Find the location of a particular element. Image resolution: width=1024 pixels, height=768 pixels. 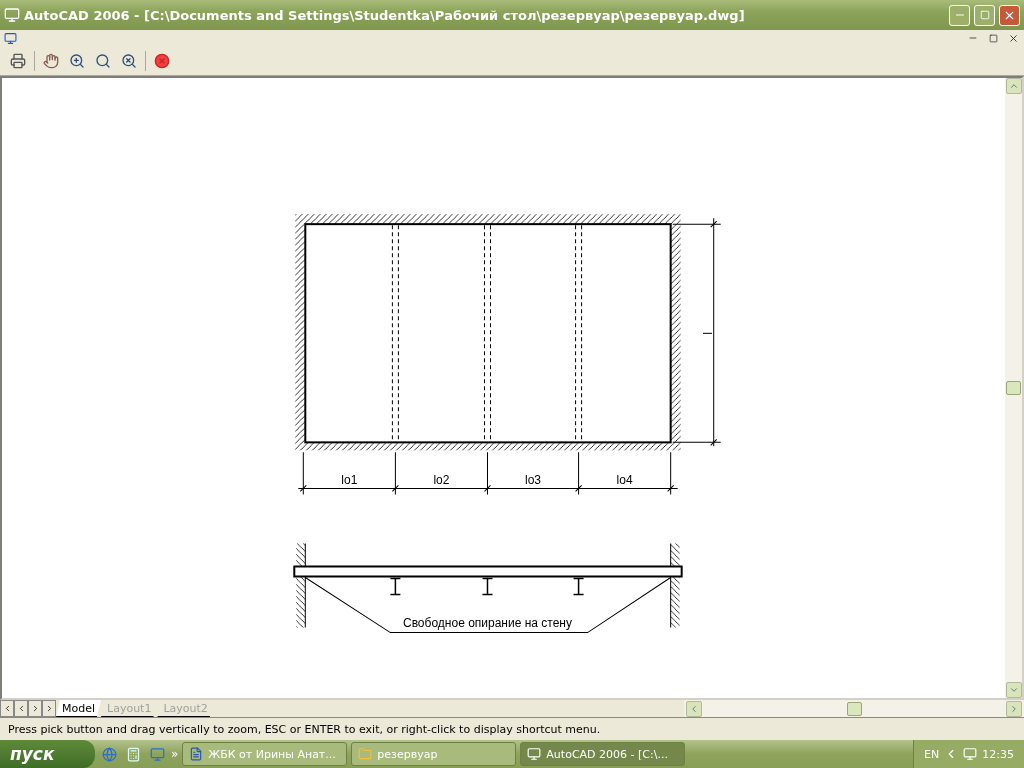

network-icon is located at coordinates (970, 754).